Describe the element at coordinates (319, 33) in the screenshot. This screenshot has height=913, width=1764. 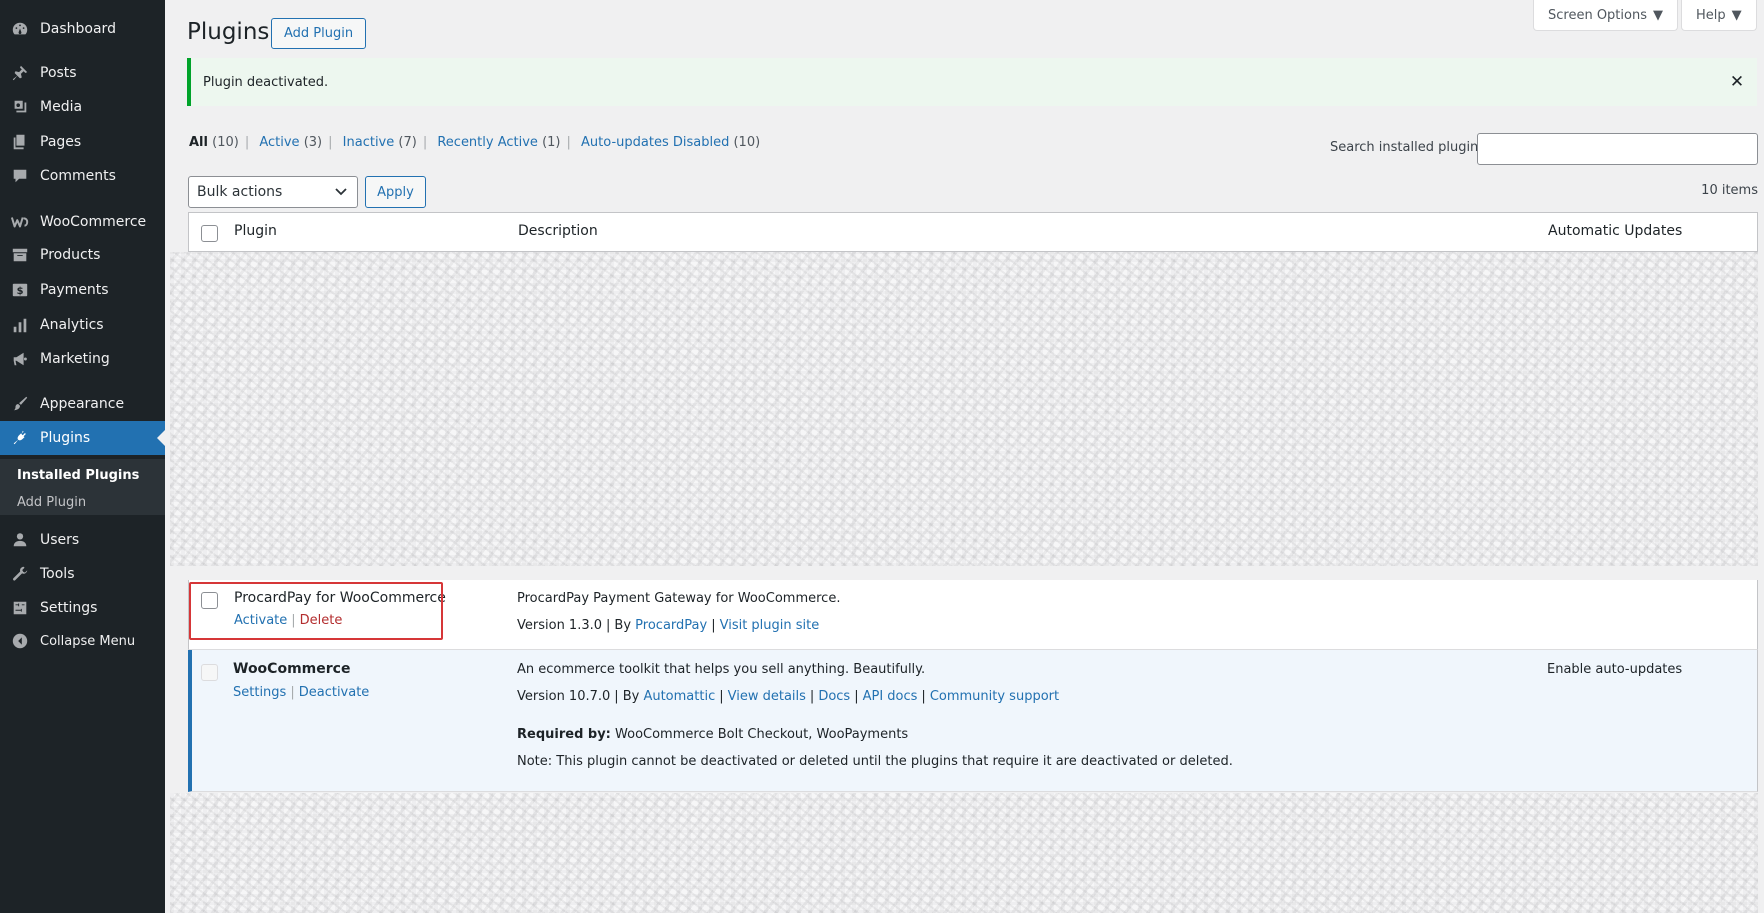
I see `add-plugin-button: Add Plugin` at that location.